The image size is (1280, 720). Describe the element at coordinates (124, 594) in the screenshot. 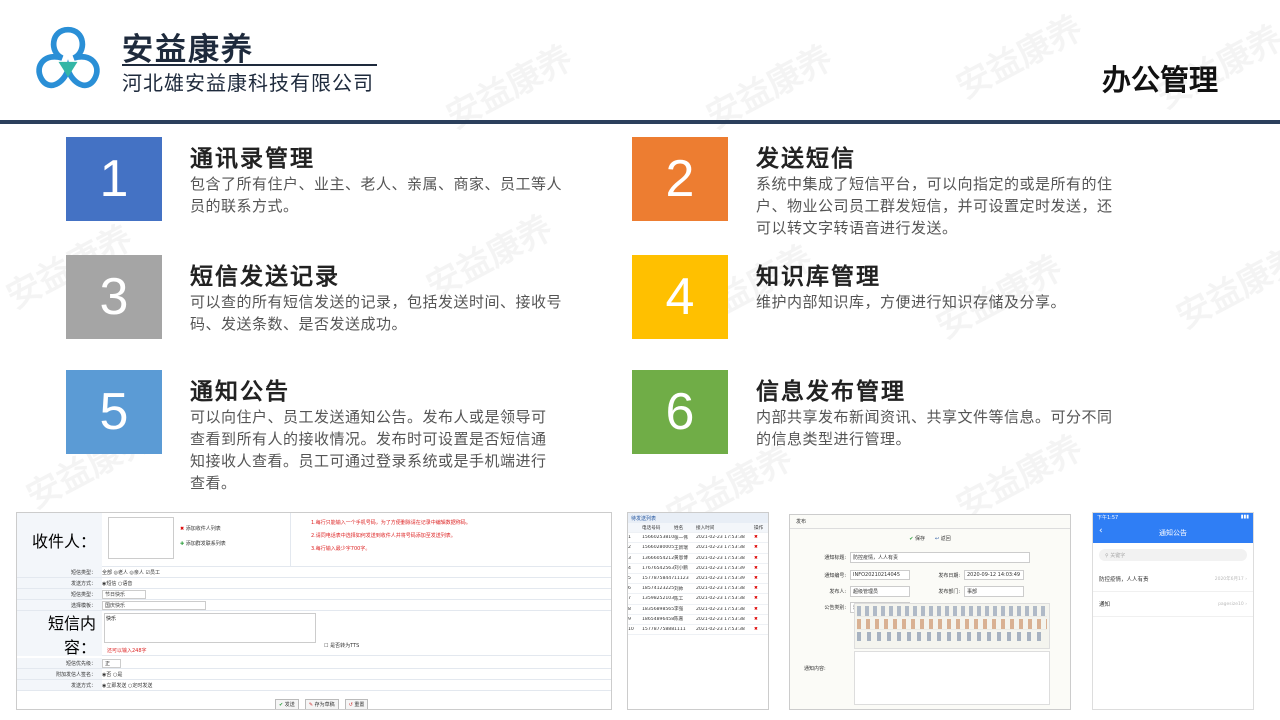

I see `sms-type-select: 节日快乐` at that location.